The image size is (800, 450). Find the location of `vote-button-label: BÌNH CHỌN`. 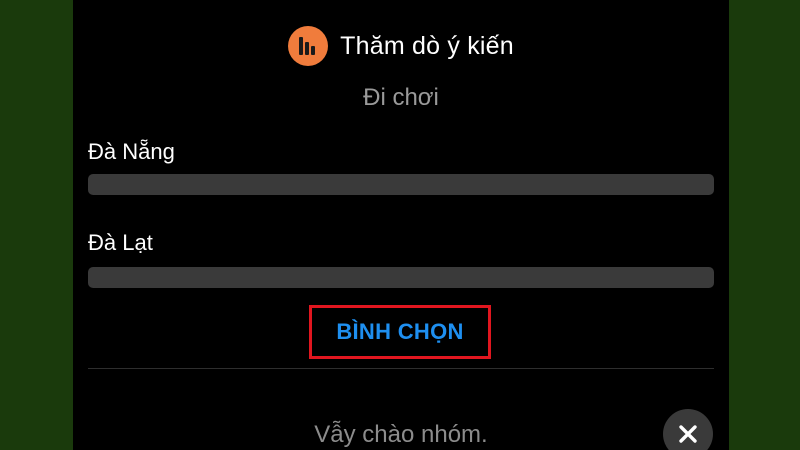

vote-button-label: BÌNH CHỌN is located at coordinates (400, 331).